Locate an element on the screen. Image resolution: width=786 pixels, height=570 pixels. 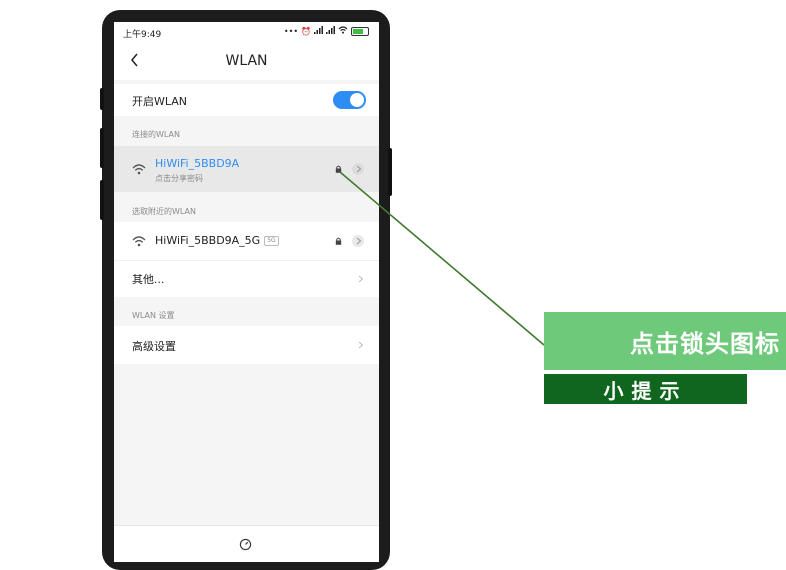
status-time: 上午9:49 is located at coordinates (142, 35).